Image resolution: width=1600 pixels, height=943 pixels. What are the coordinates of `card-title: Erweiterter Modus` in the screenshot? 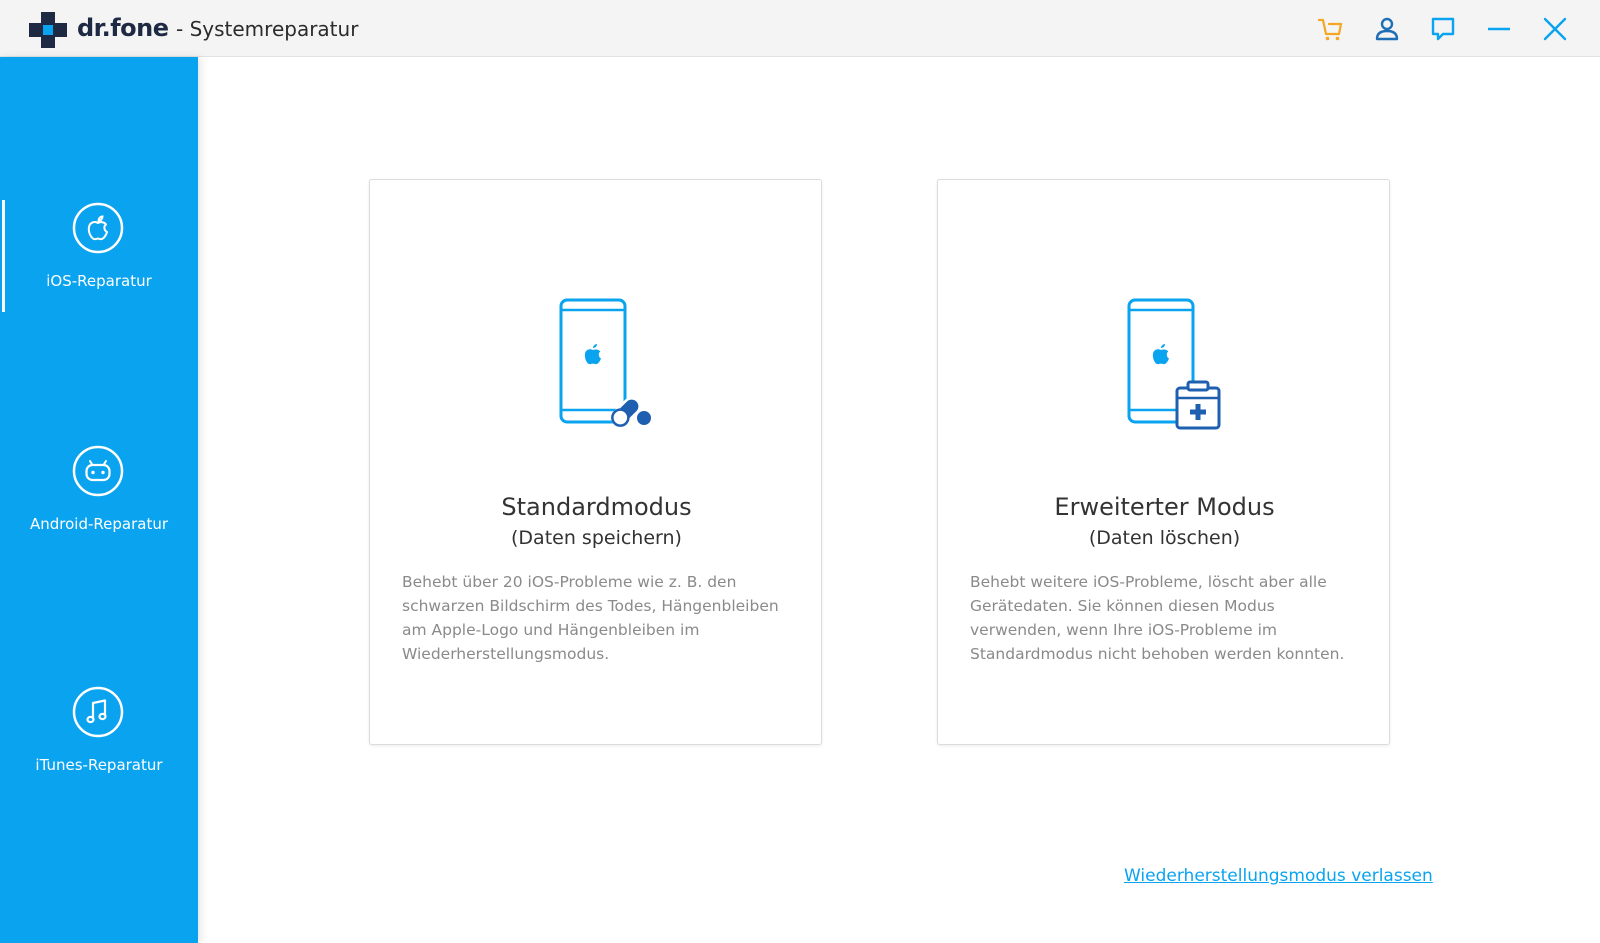 It's located at (1164, 507).